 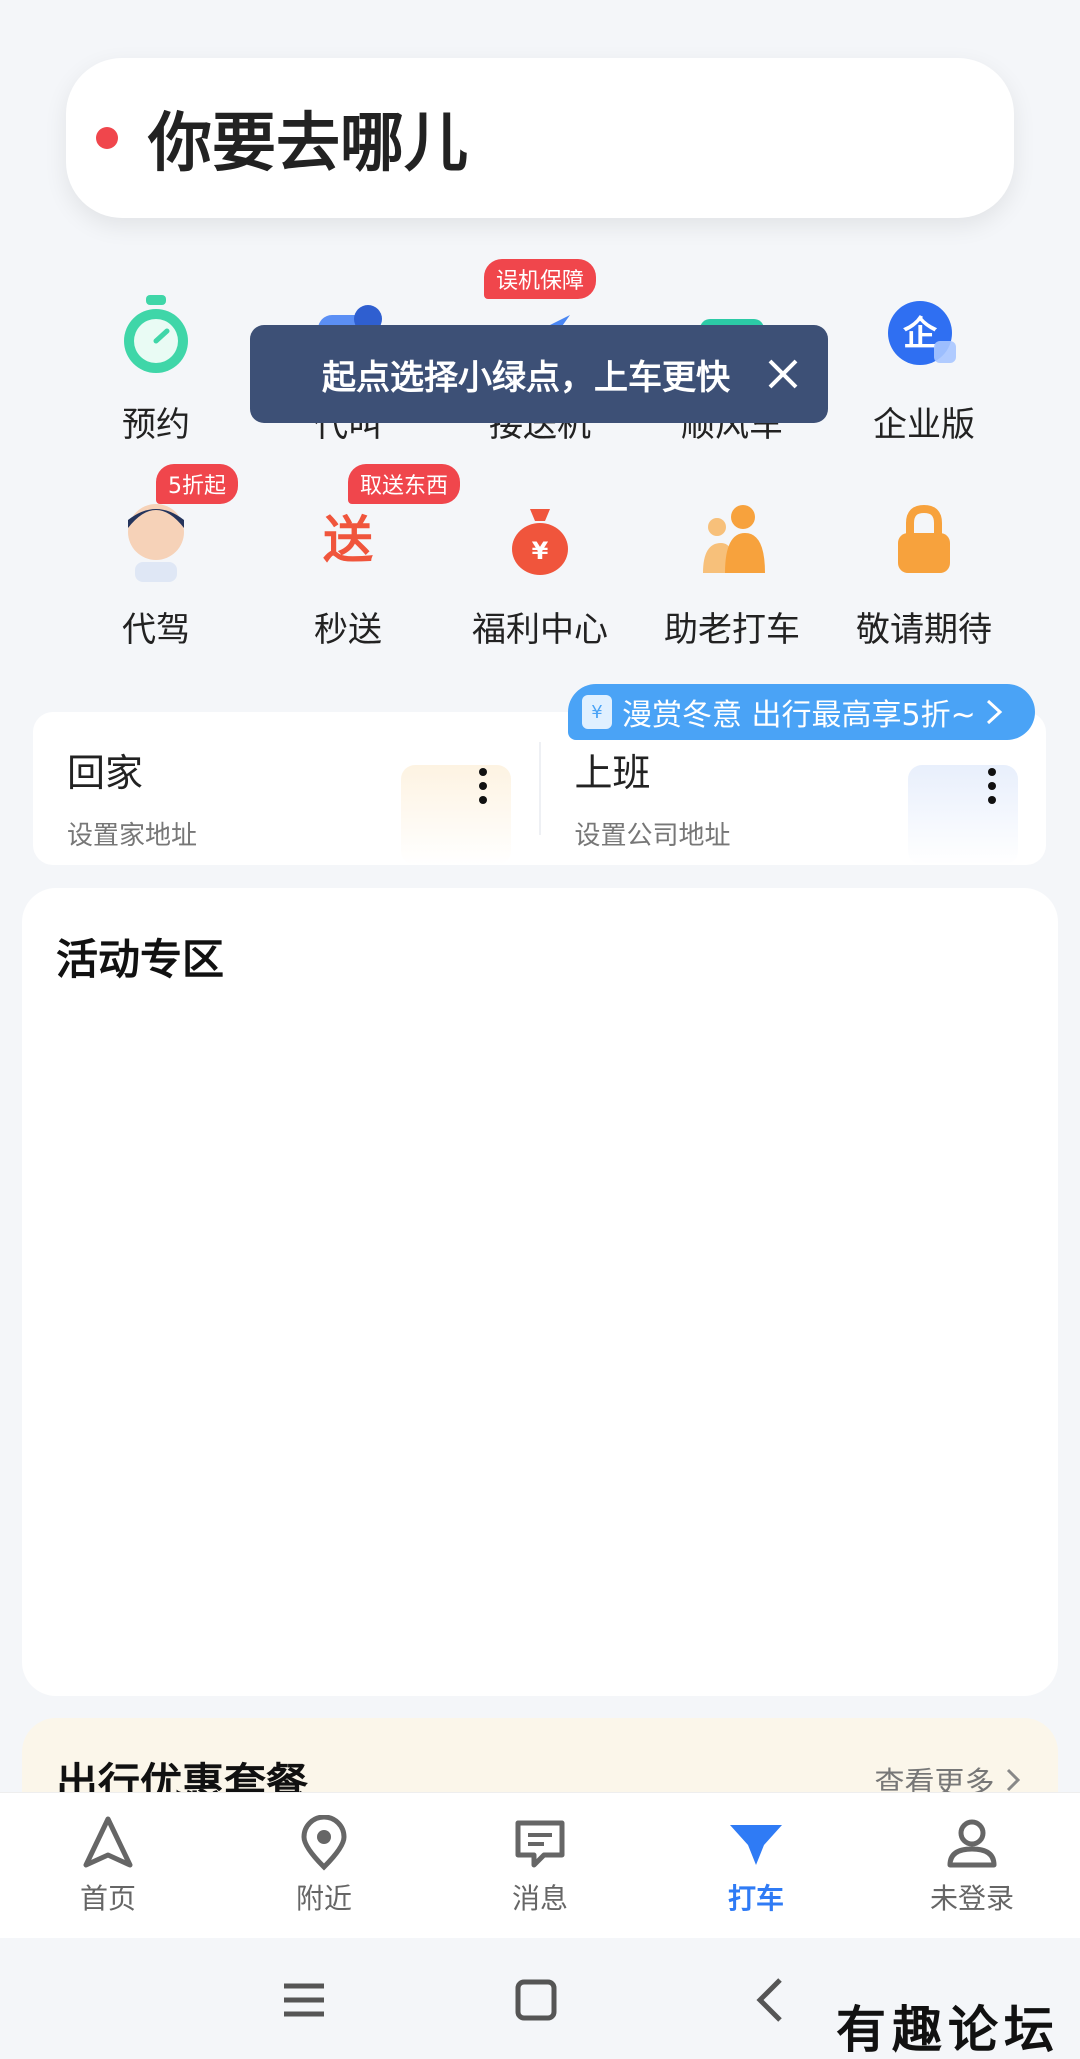 What do you see at coordinates (156, 630) in the screenshot?
I see `service-label: 代驾` at bounding box center [156, 630].